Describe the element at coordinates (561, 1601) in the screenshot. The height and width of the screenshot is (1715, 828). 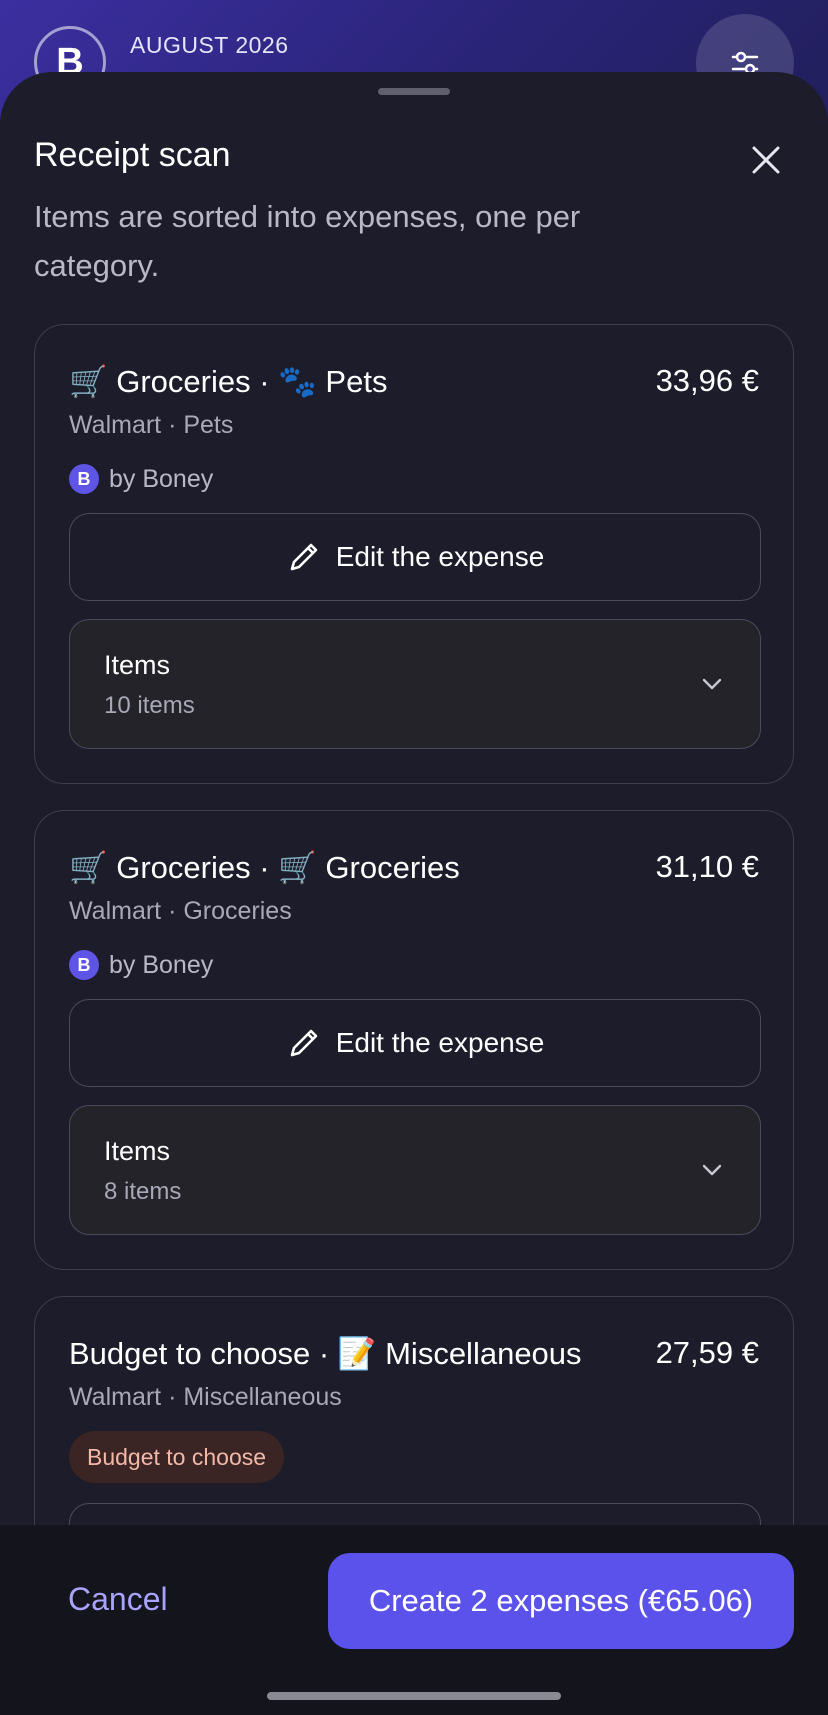
I see `create-expenses-button: Create 2 expenses (€65.06)` at that location.